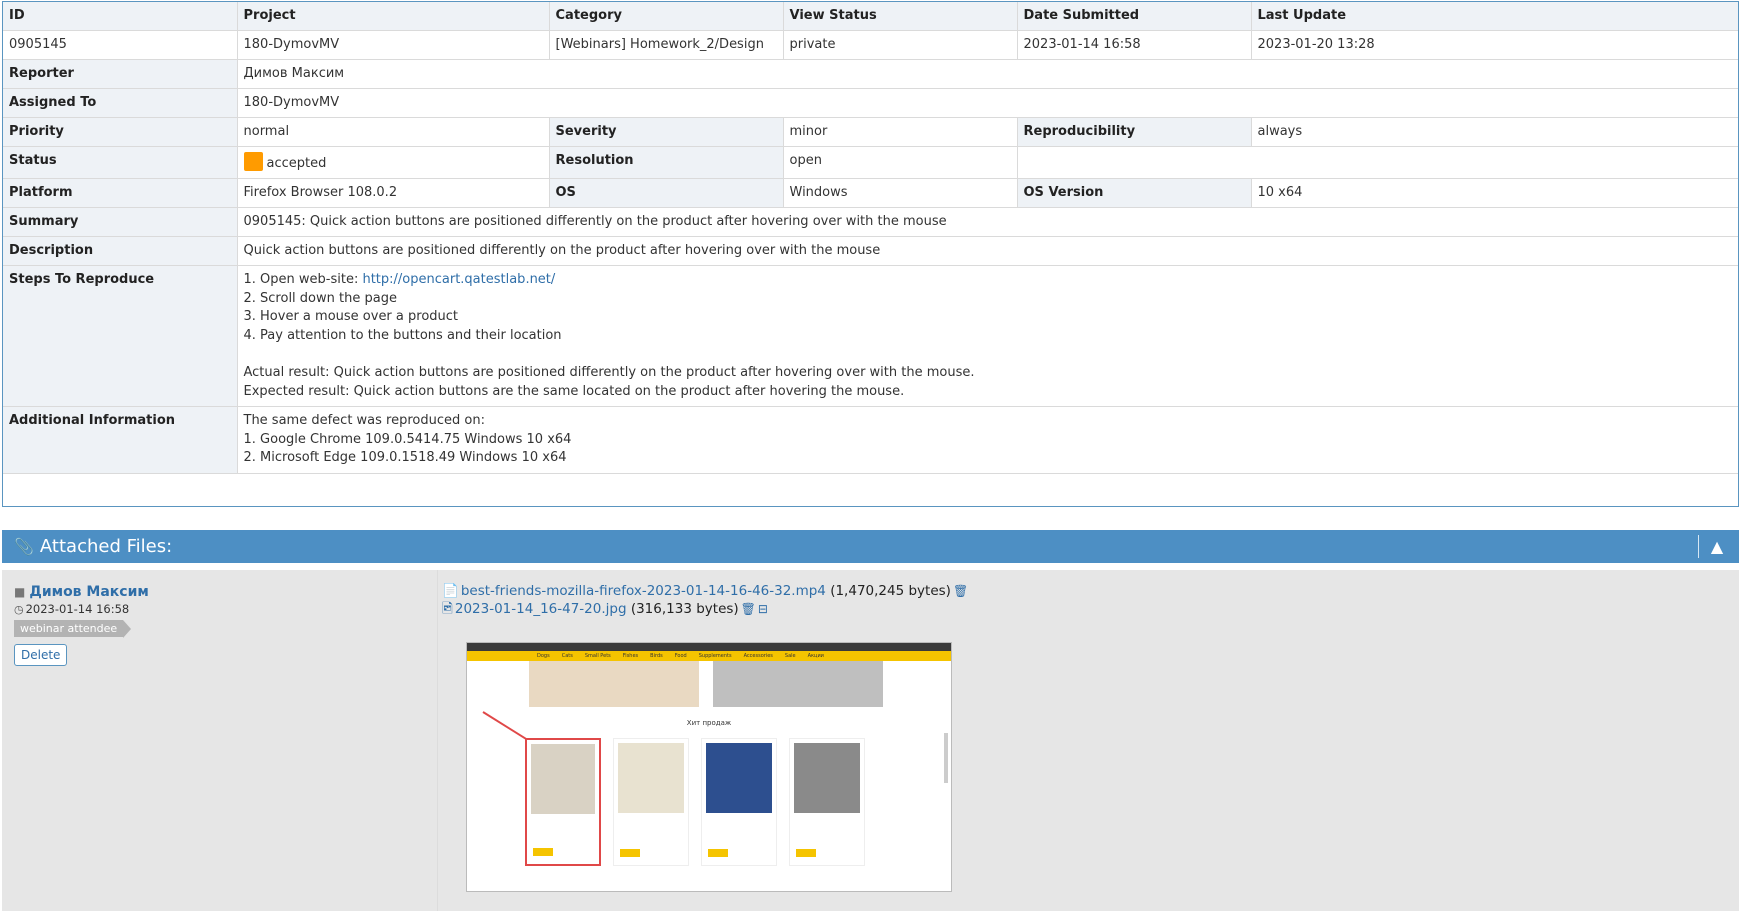  Describe the element at coordinates (656, 656) in the screenshot. I see `preview-nav-item: Birds` at that location.